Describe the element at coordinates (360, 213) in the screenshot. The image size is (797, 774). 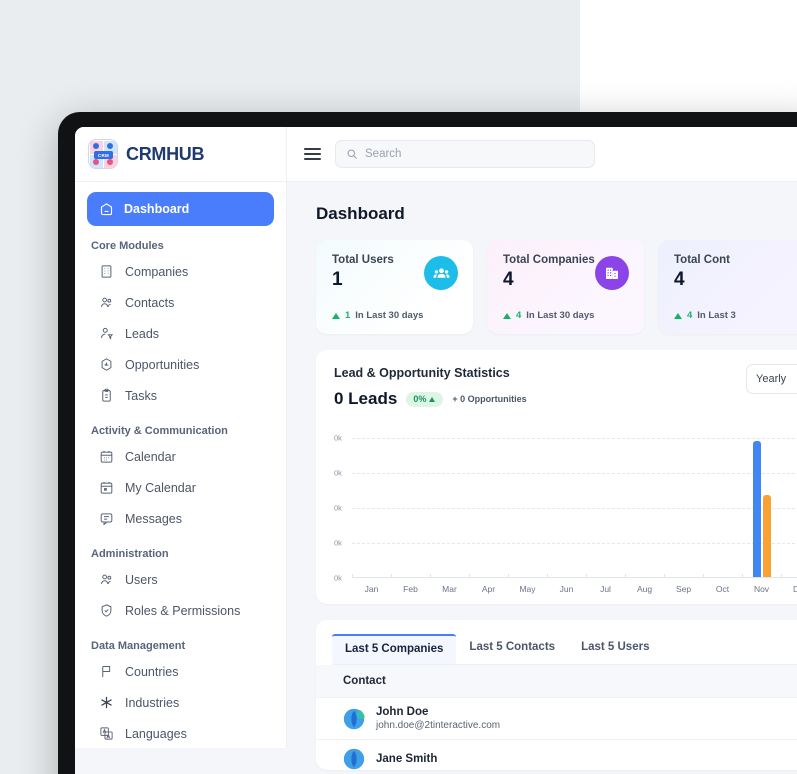
I see `page-title: Dashboard` at that location.